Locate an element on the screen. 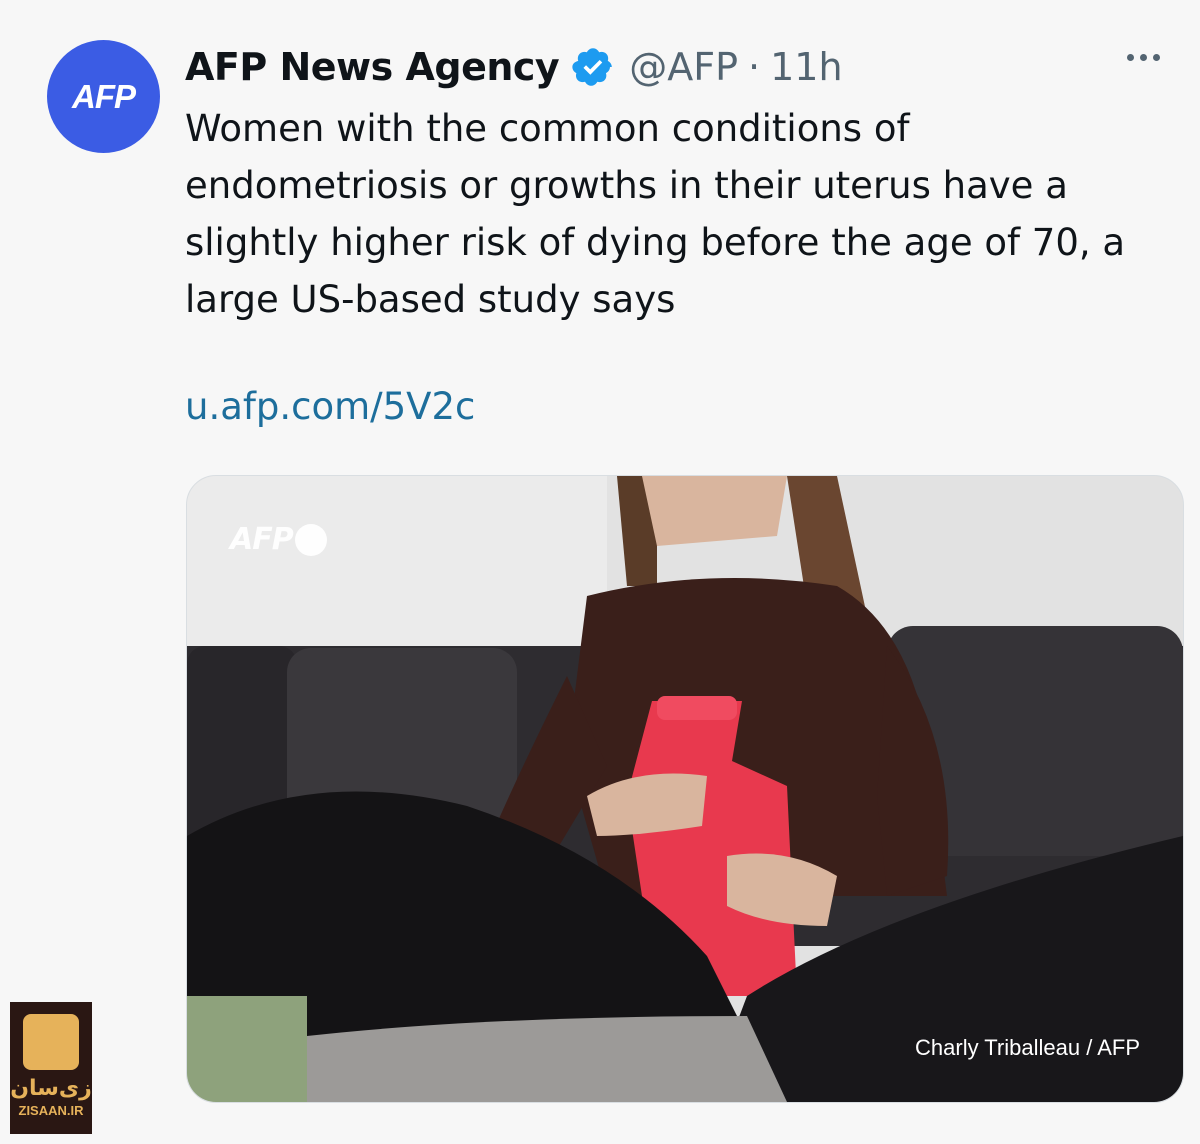 Image resolution: width=1200 pixels, height=1144 pixels. avatar-logo-text: AFP is located at coordinates (104, 96).